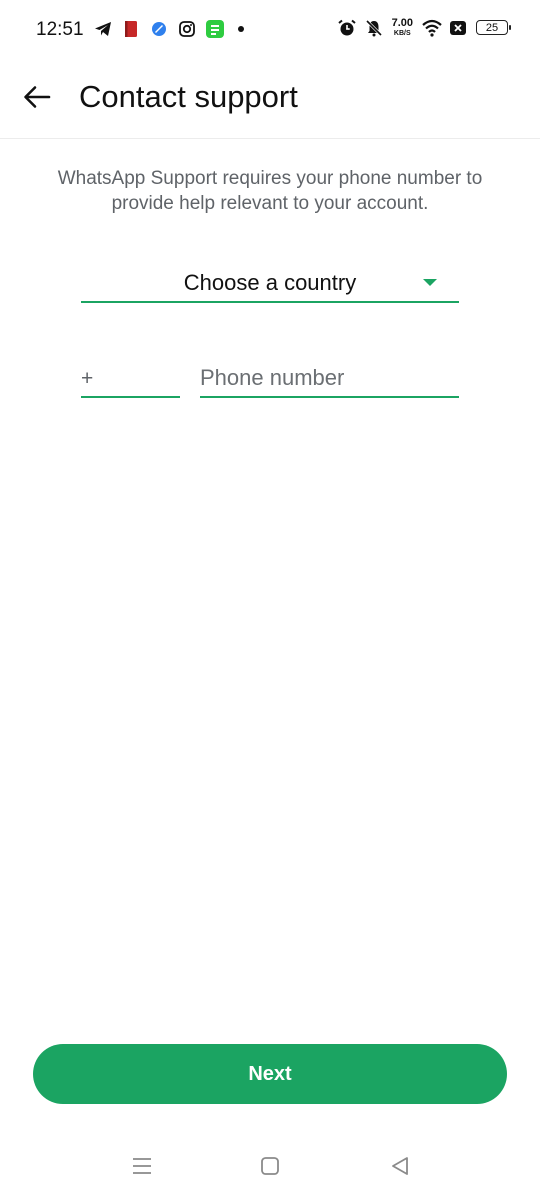  I want to click on phone-number-input, so click(327, 378).